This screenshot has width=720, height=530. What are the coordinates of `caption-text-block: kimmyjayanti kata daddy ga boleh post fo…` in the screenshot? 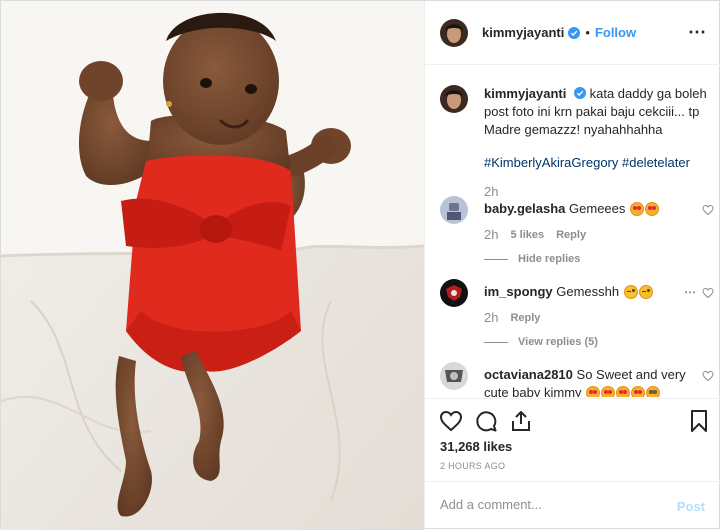 It's located at (597, 128).